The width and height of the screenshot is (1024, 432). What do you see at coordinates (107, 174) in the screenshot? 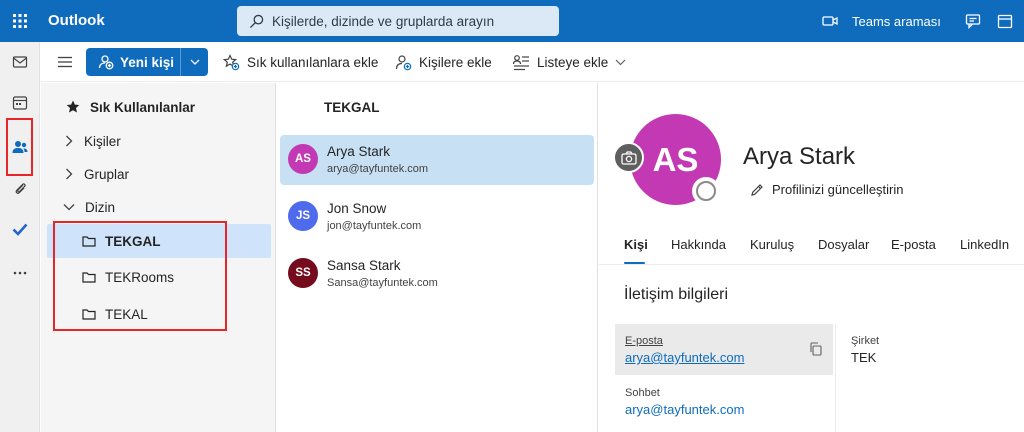
I see `groups-label: Gruplar` at bounding box center [107, 174].